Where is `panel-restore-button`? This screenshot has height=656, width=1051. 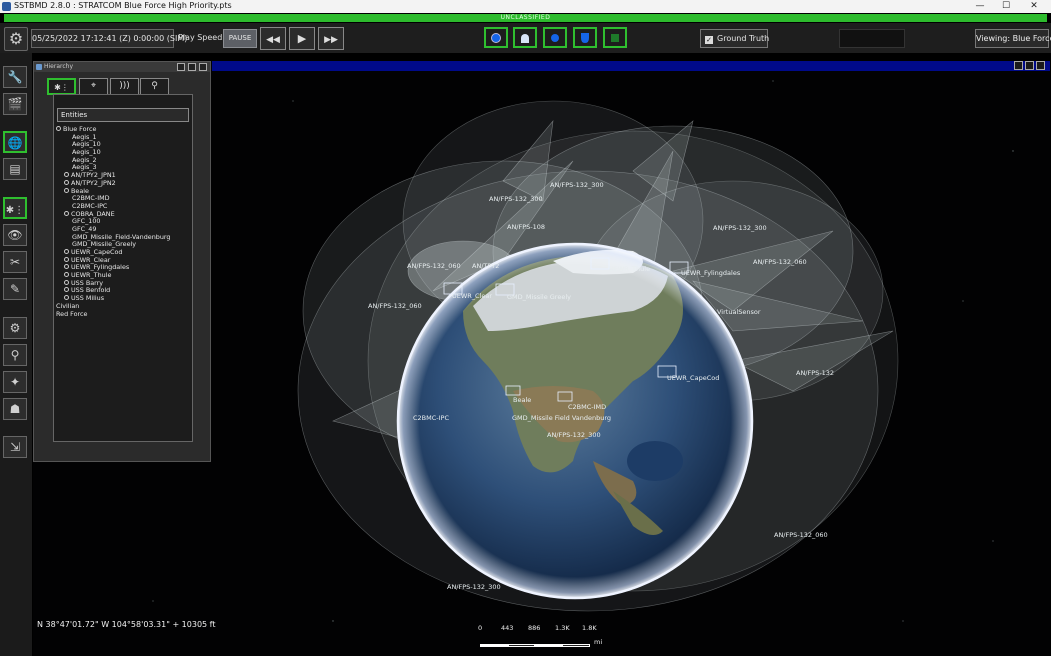
panel-restore-button is located at coordinates (192, 67).